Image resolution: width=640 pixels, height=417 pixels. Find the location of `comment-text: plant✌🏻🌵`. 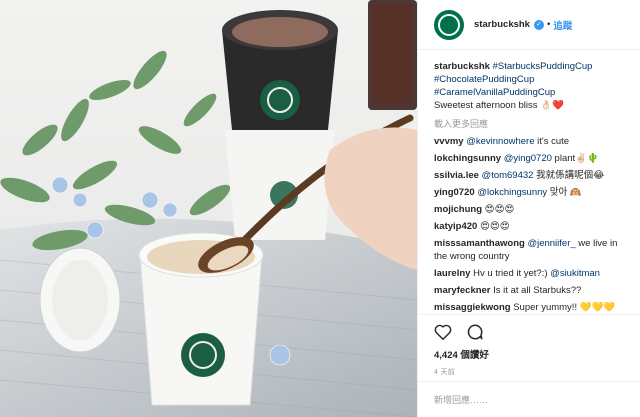

comment-text: plant✌🏻🌵 is located at coordinates (575, 158).